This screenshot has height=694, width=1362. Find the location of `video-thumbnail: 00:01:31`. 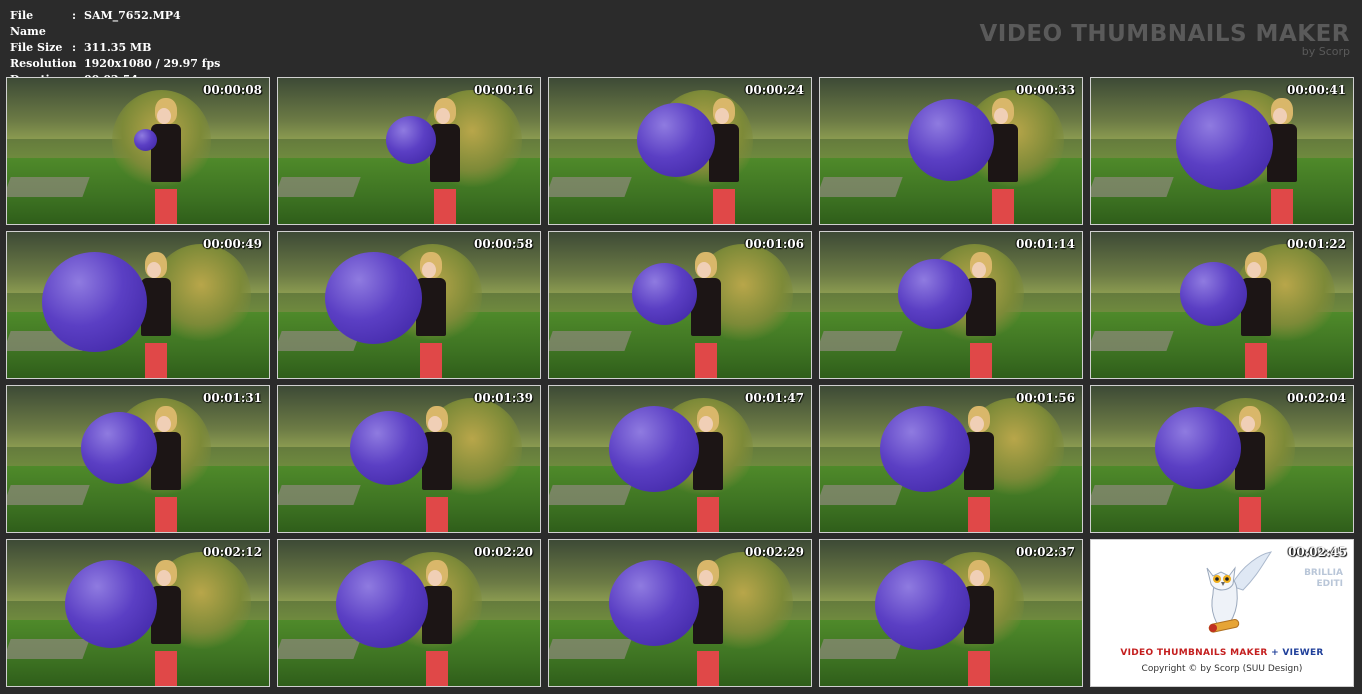

video-thumbnail: 00:01:31 is located at coordinates (138, 459).